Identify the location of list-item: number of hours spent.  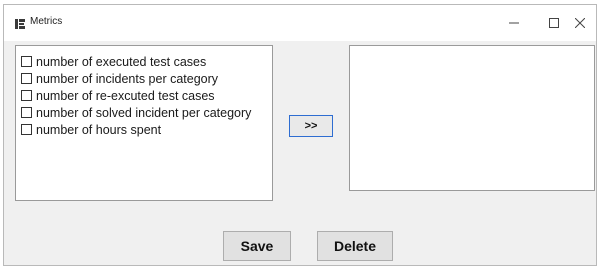
(146, 129).